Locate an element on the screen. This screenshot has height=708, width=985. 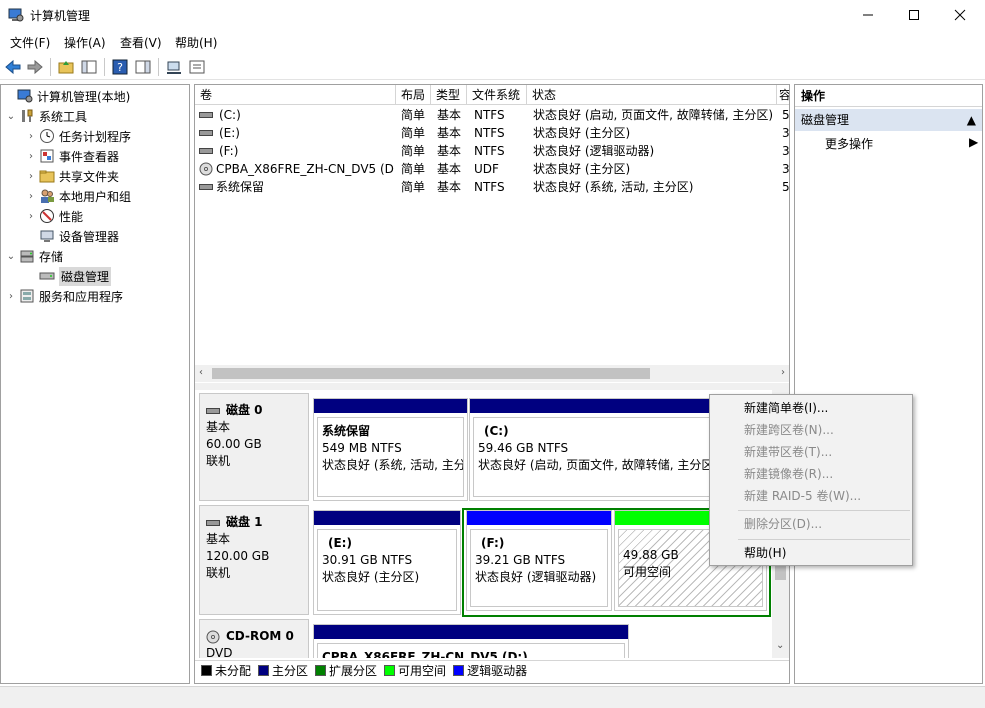
minimize-icon is located at coordinates (868, 15).